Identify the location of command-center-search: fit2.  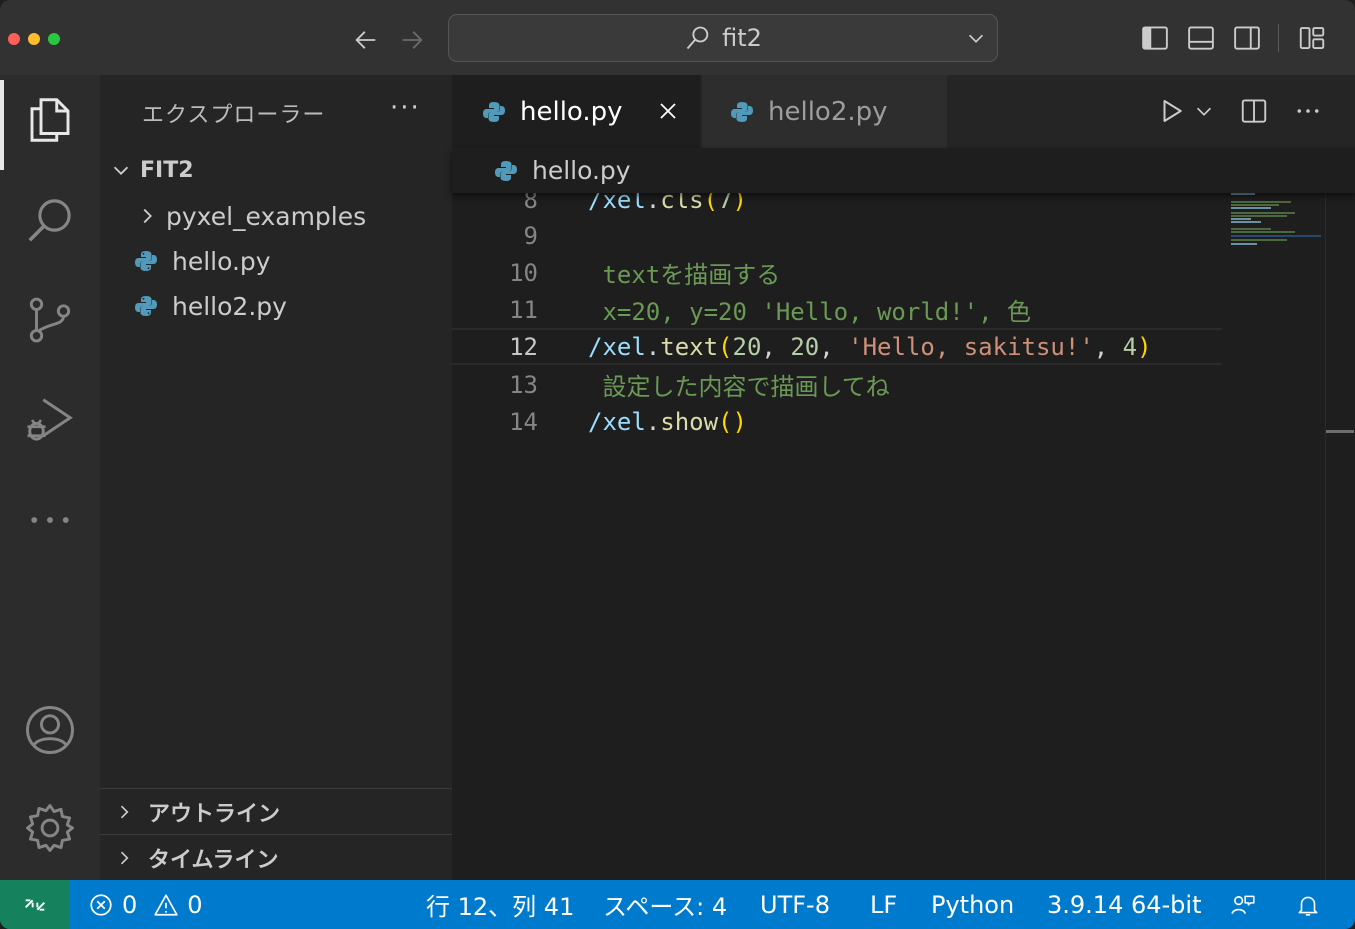
(723, 38).